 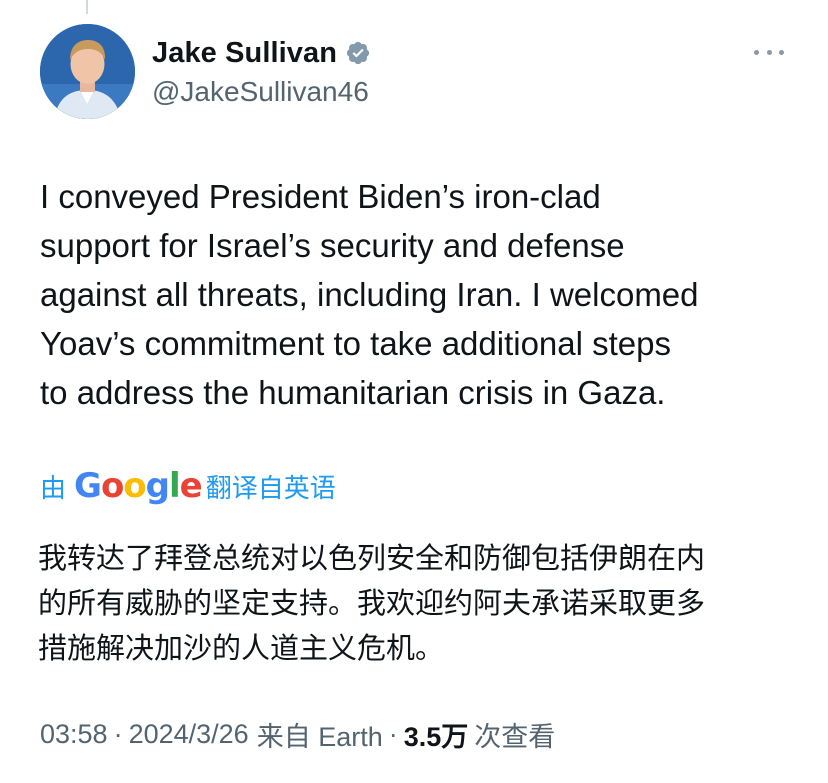 I want to click on tweet-time: 03:58, so click(x=74, y=734).